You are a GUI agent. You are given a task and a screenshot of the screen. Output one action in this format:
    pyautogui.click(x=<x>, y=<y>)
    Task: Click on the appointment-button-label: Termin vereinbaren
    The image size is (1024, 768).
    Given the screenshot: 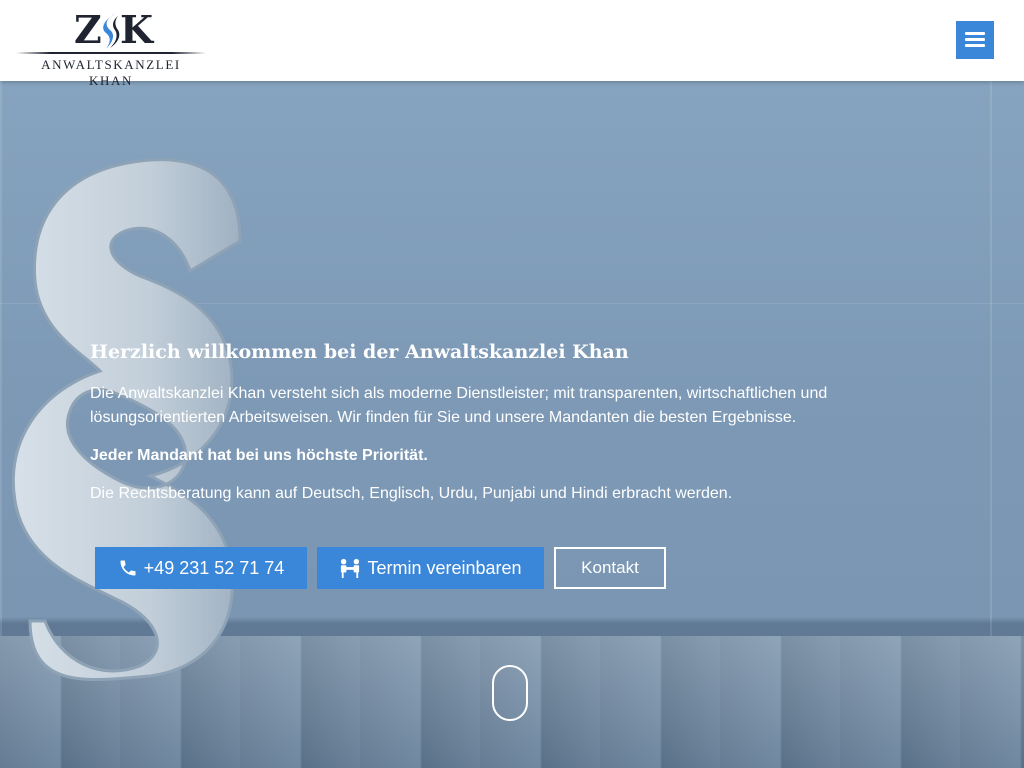 What is the action you would take?
    pyautogui.click(x=444, y=567)
    